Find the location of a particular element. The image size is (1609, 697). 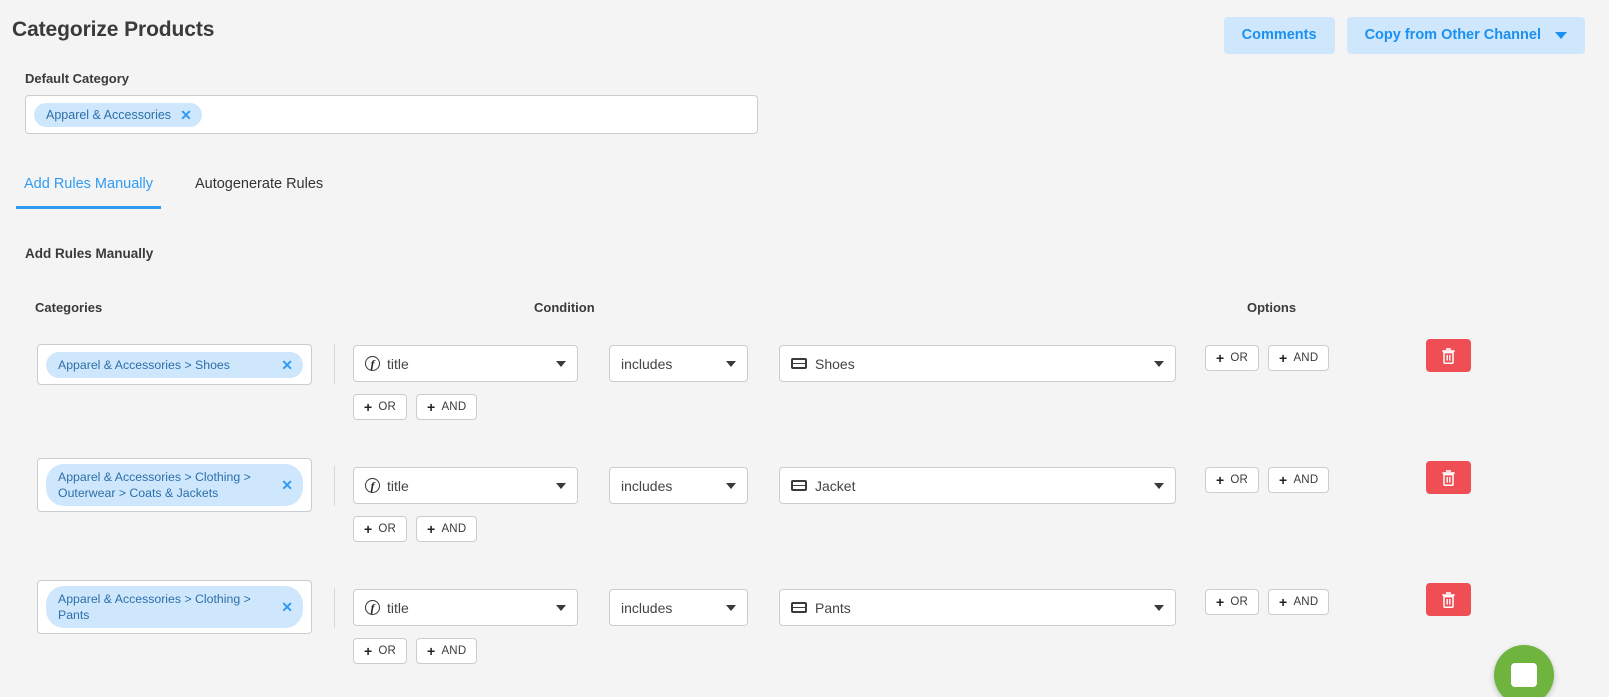

chat-bubble-icon is located at coordinates (1524, 675).